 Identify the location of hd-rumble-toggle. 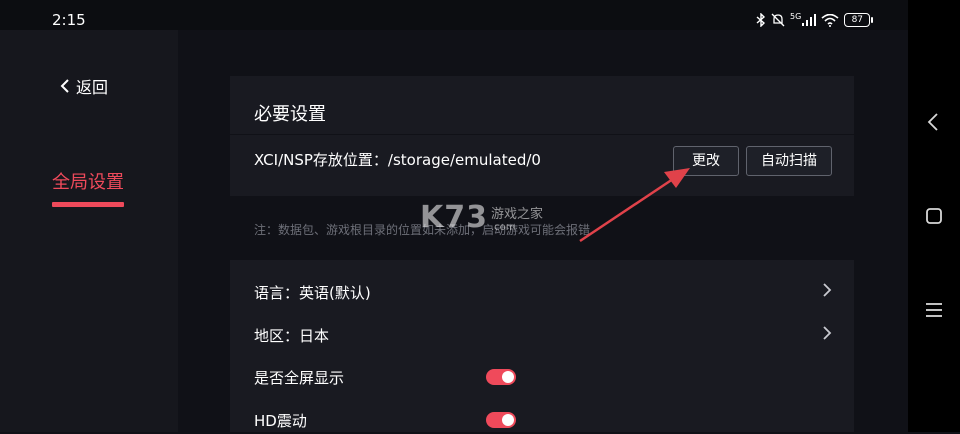
(501, 420).